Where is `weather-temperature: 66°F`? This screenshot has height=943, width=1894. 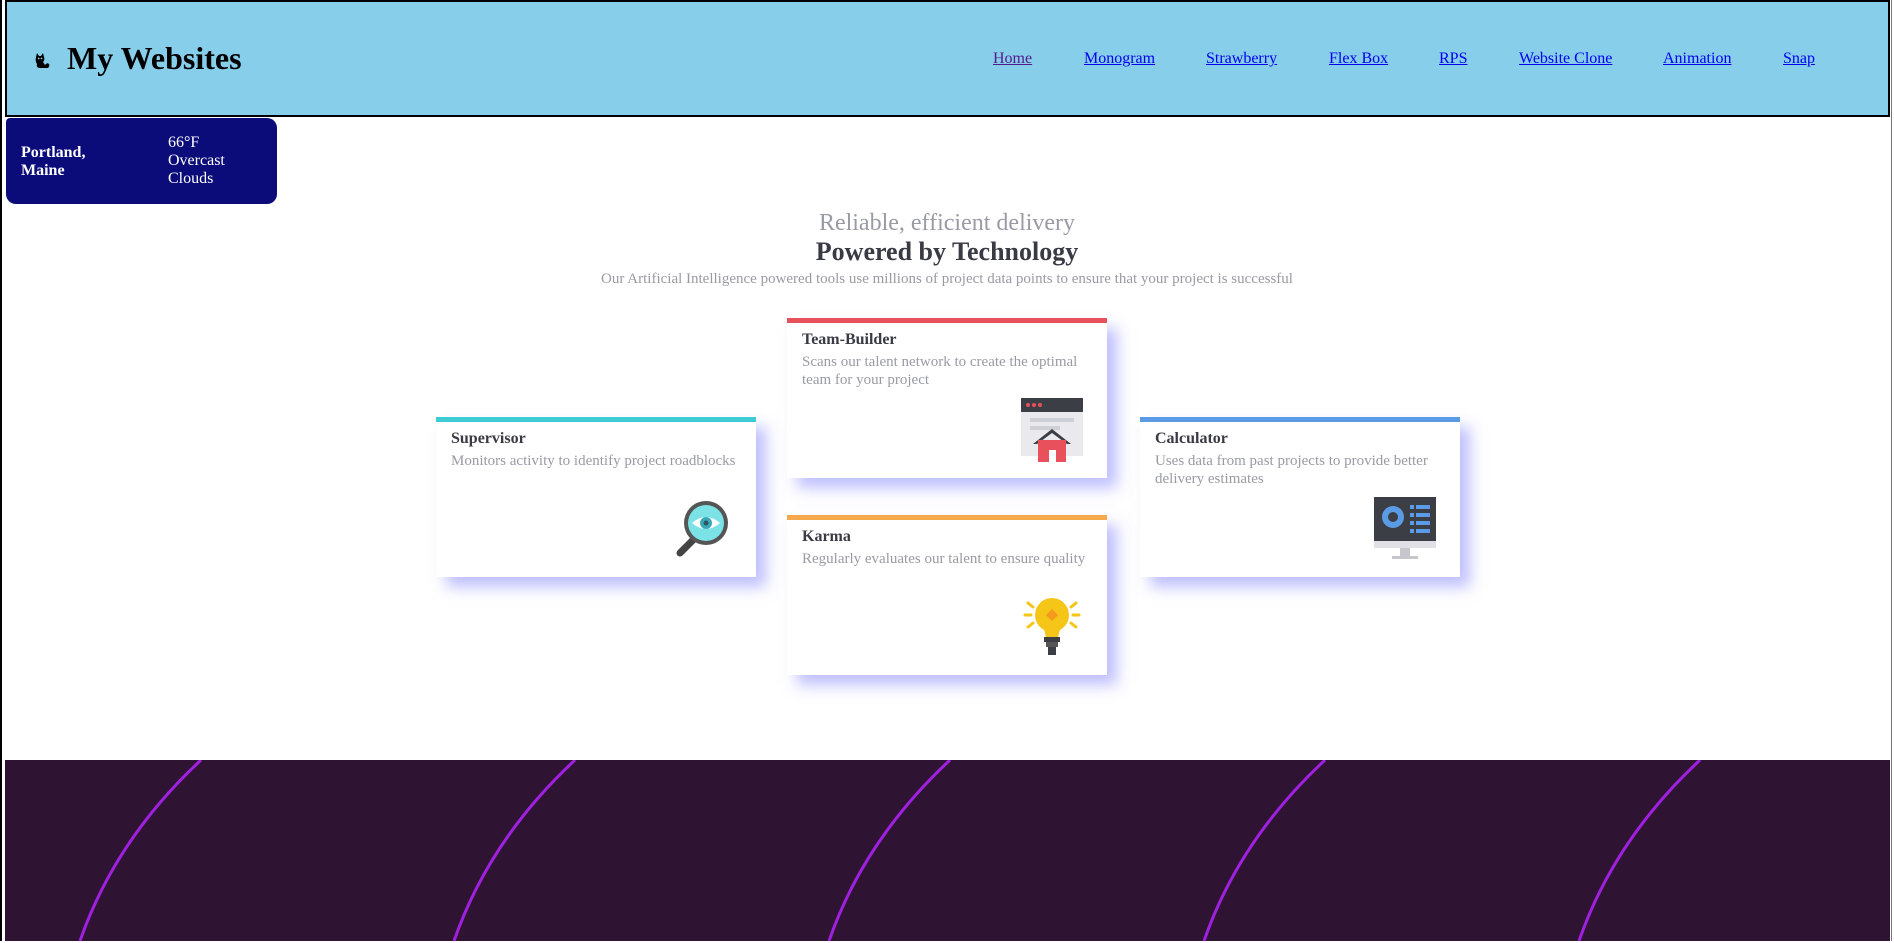 weather-temperature: 66°F is located at coordinates (184, 142).